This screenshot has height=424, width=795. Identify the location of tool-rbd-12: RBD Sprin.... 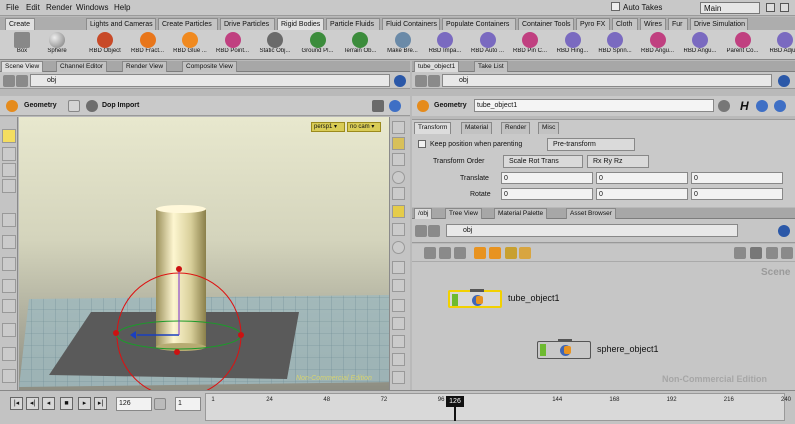
(615, 45).